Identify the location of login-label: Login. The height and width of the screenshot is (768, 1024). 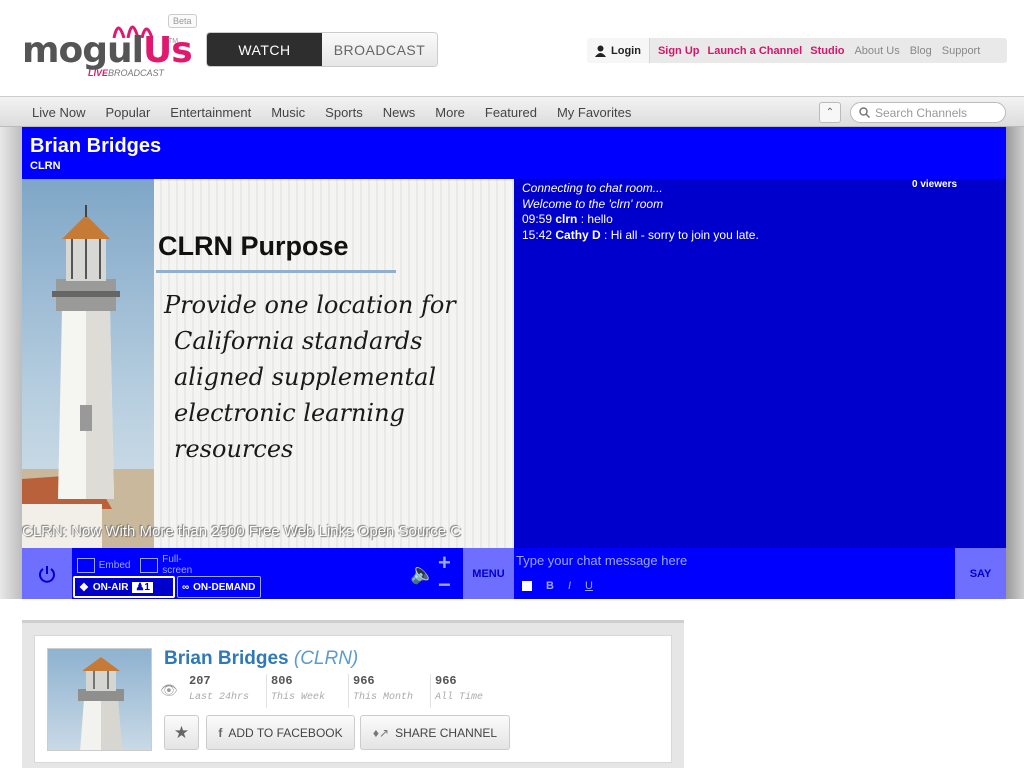
(626, 50).